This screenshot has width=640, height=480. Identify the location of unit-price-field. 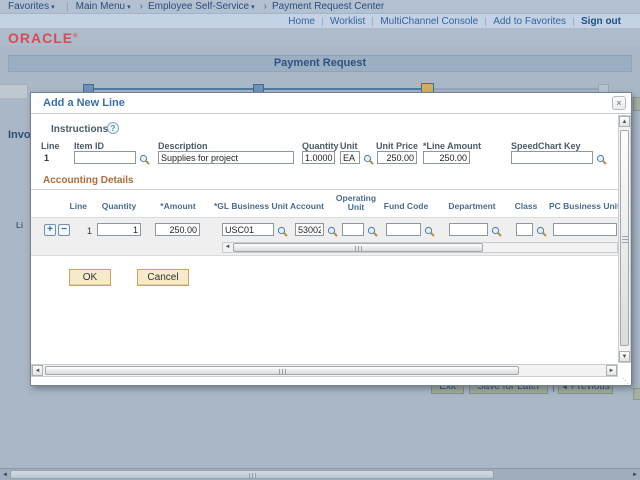
(397, 157).